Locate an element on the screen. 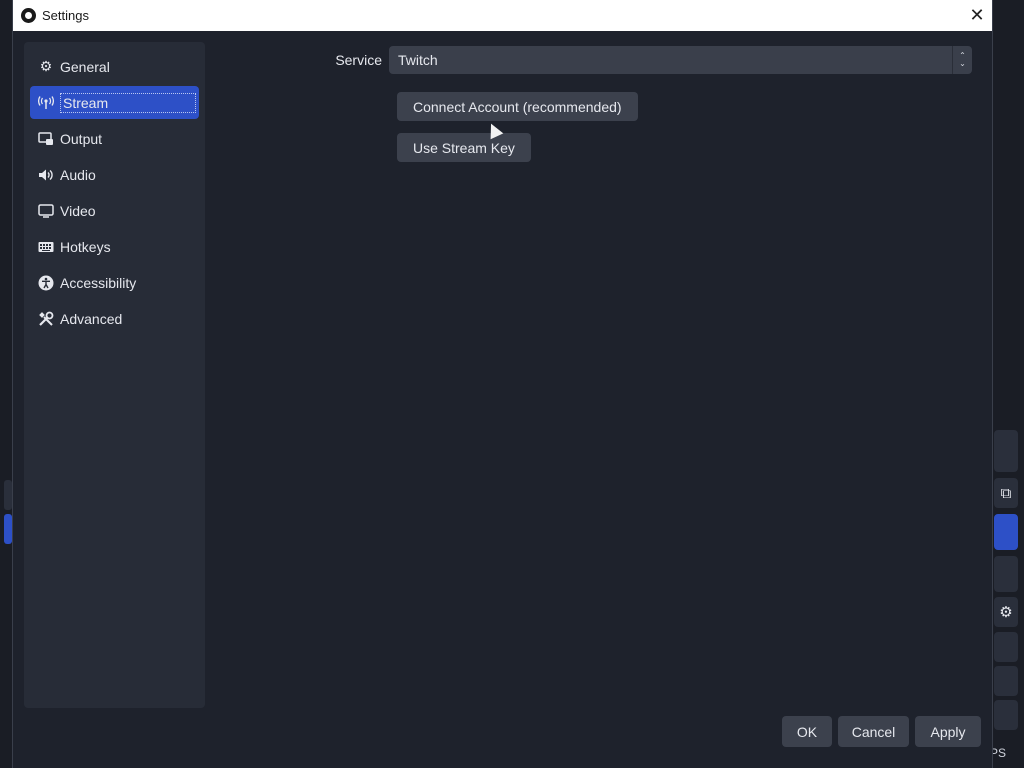 The width and height of the screenshot is (1024, 768). sidebar-item-label: Advanced is located at coordinates (91, 318).